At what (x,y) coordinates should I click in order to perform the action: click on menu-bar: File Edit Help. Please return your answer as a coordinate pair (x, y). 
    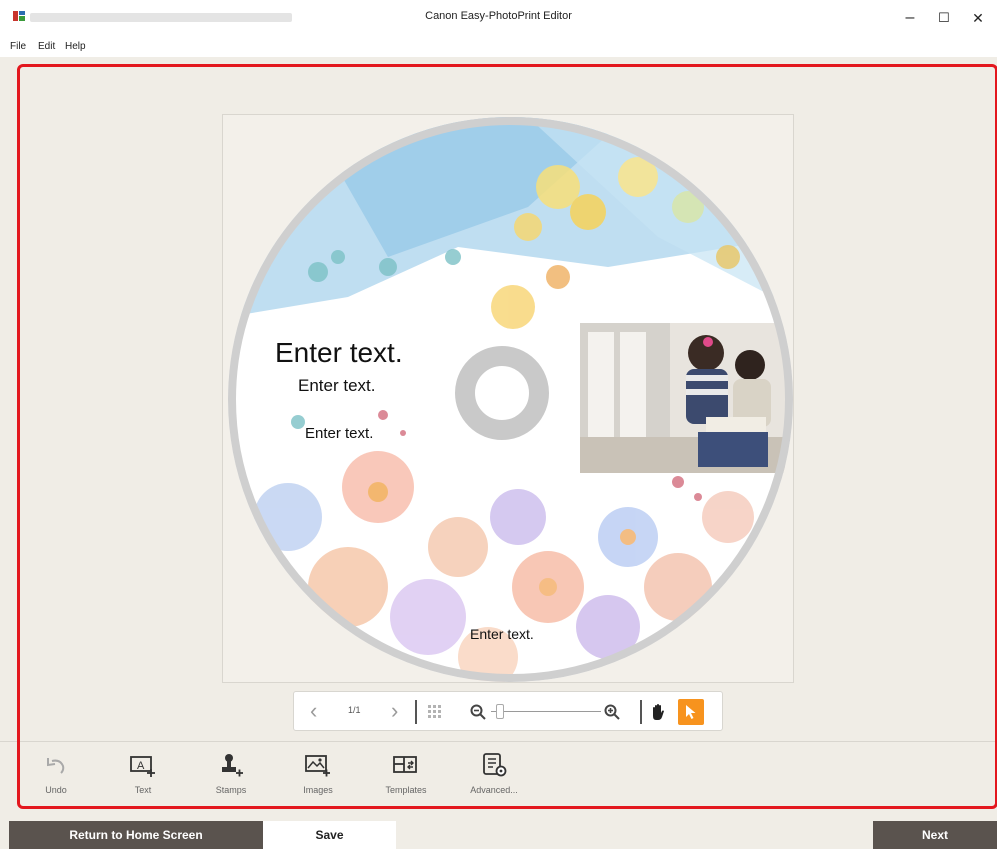
    Looking at the image, I should click on (498, 47).